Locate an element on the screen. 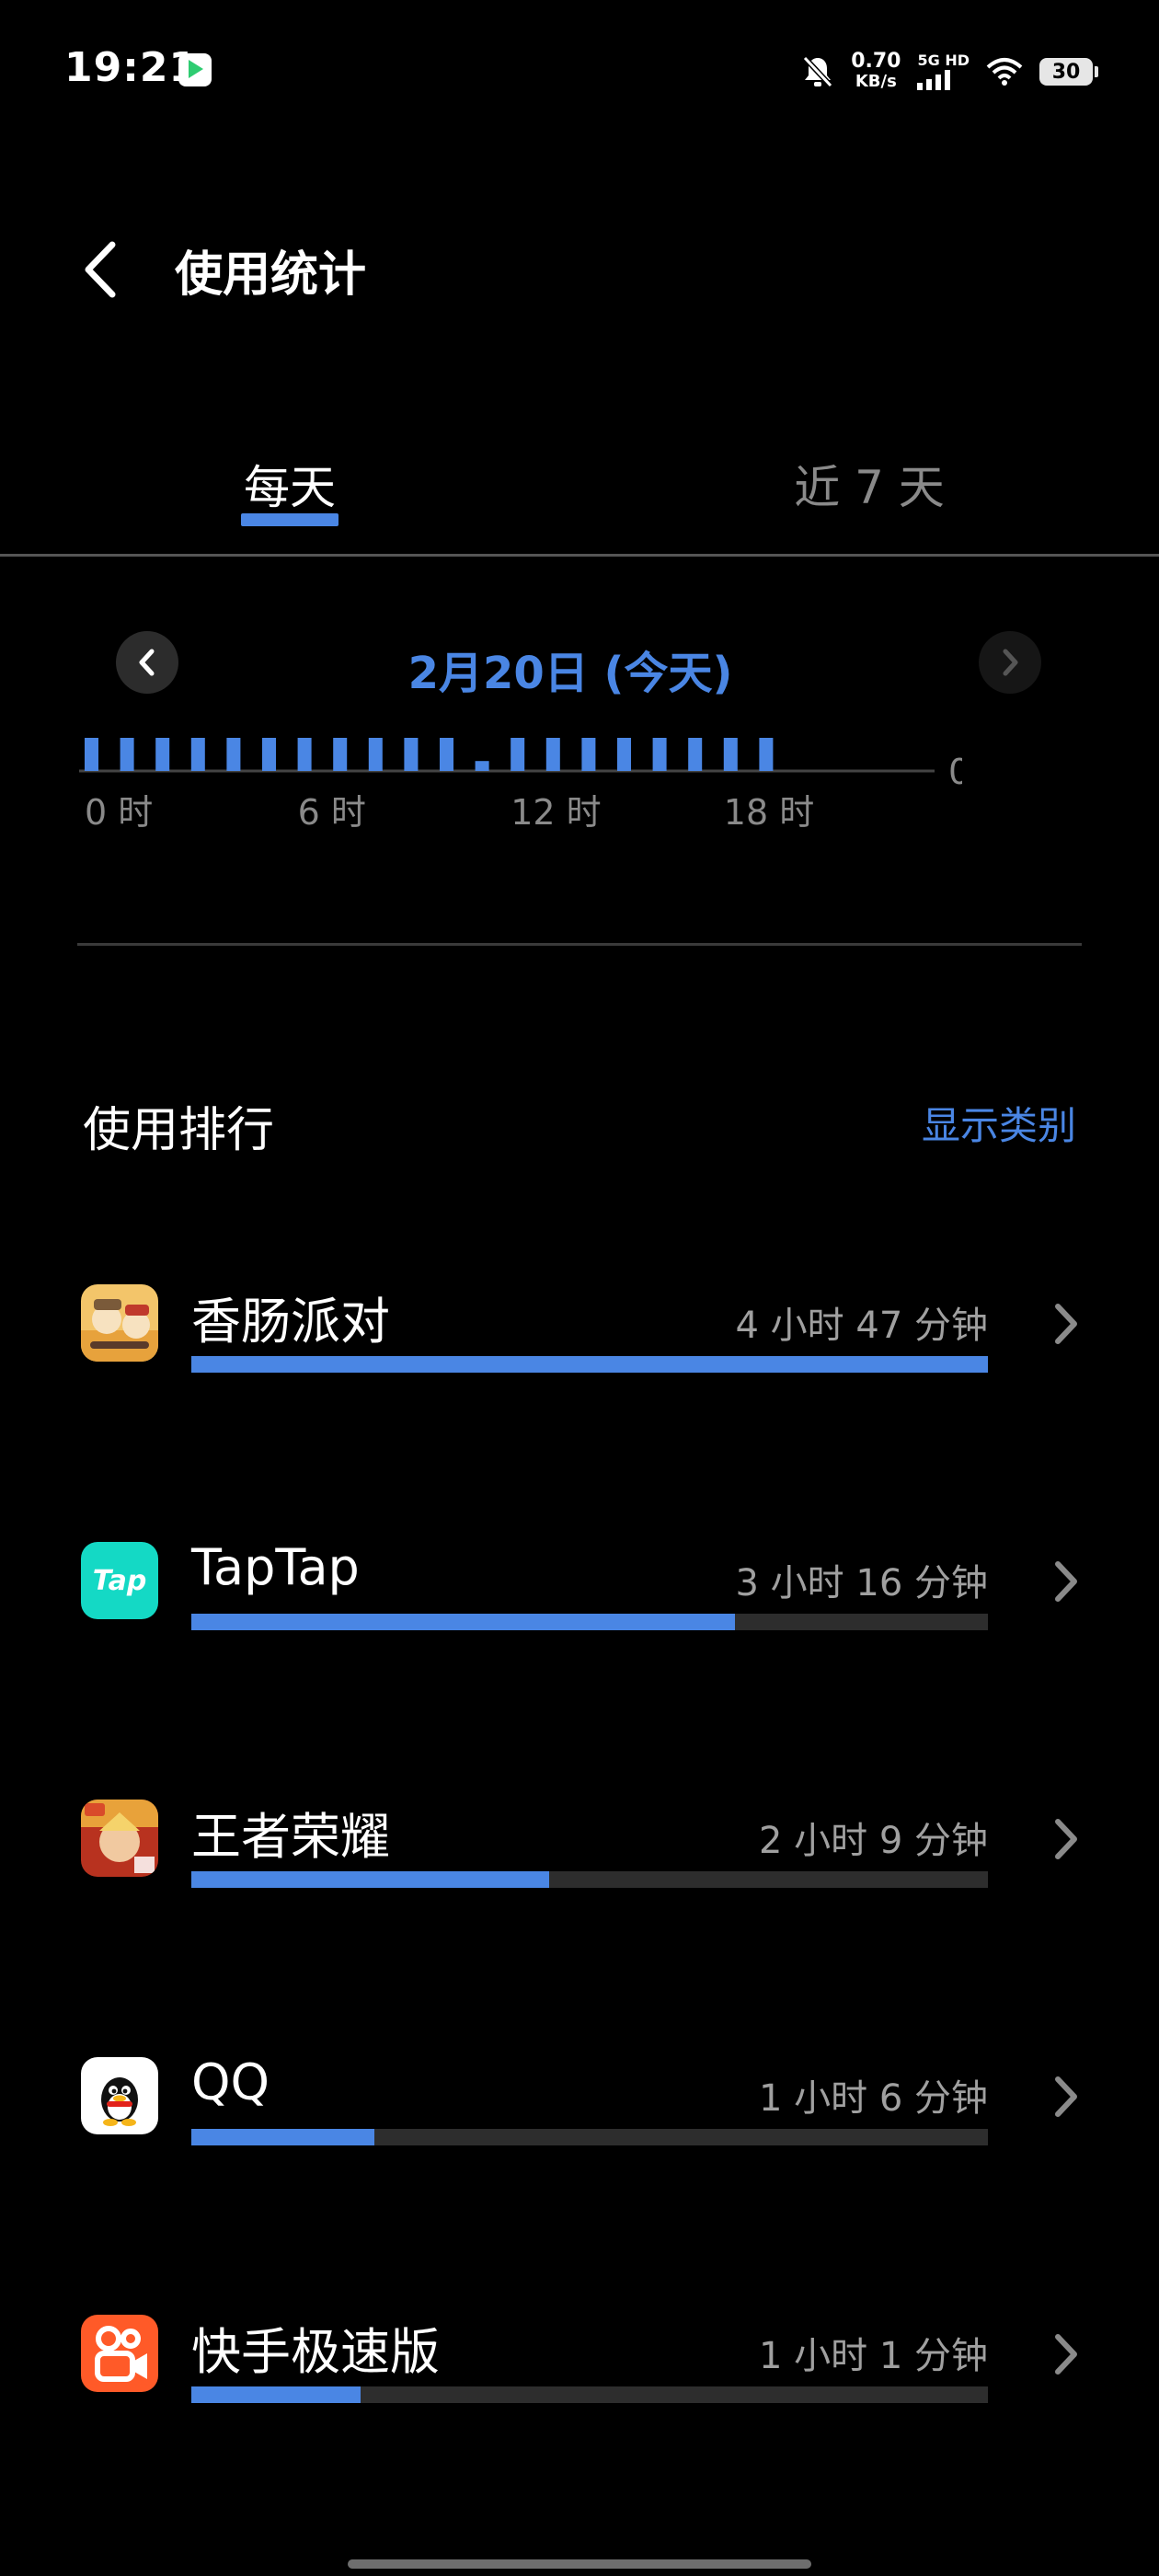 The image size is (1159, 2576). app-usage-time: 1 小时 6 分钟 is located at coordinates (873, 2098).